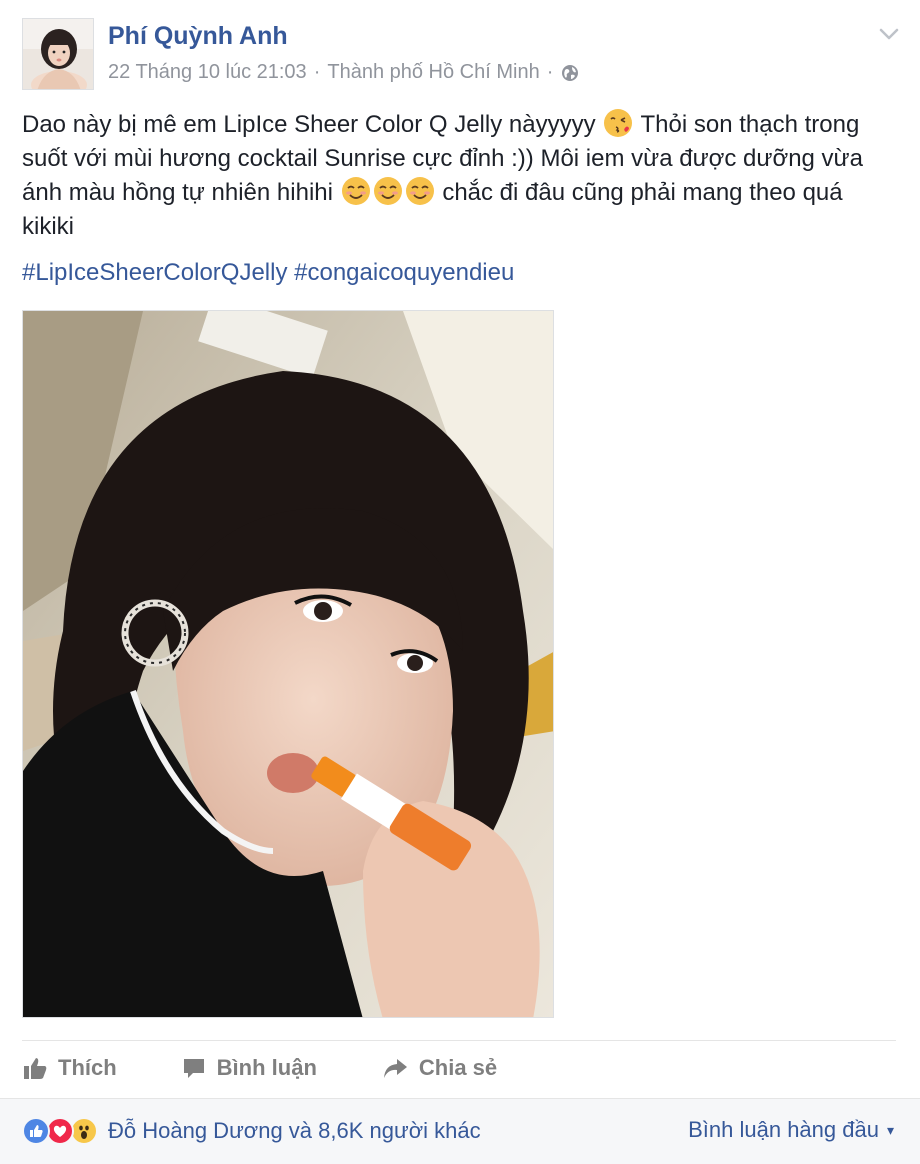 The height and width of the screenshot is (1164, 920). What do you see at coordinates (207, 72) in the screenshot?
I see `post-date: 22 Tháng 10 lúc 21:03` at bounding box center [207, 72].